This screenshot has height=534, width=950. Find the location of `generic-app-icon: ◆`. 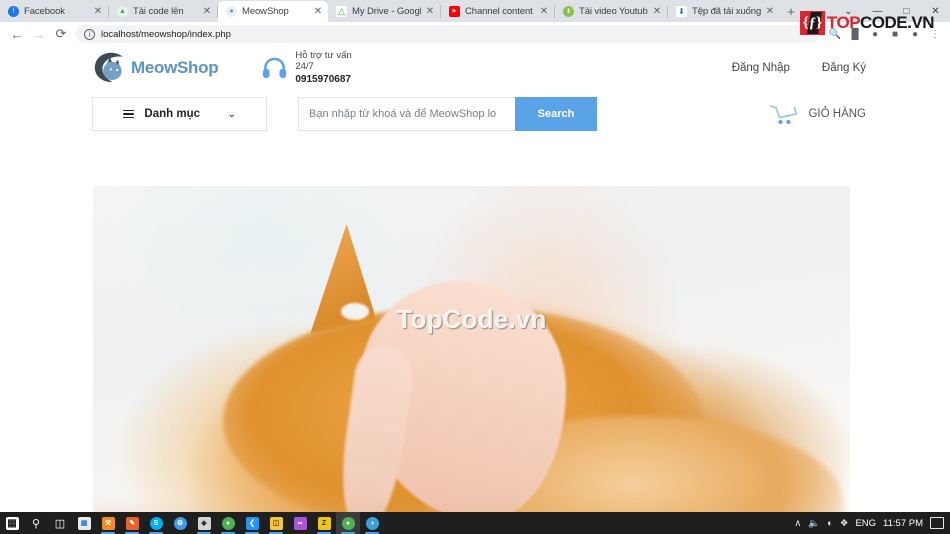

generic-app-icon: ◆ is located at coordinates (204, 523).